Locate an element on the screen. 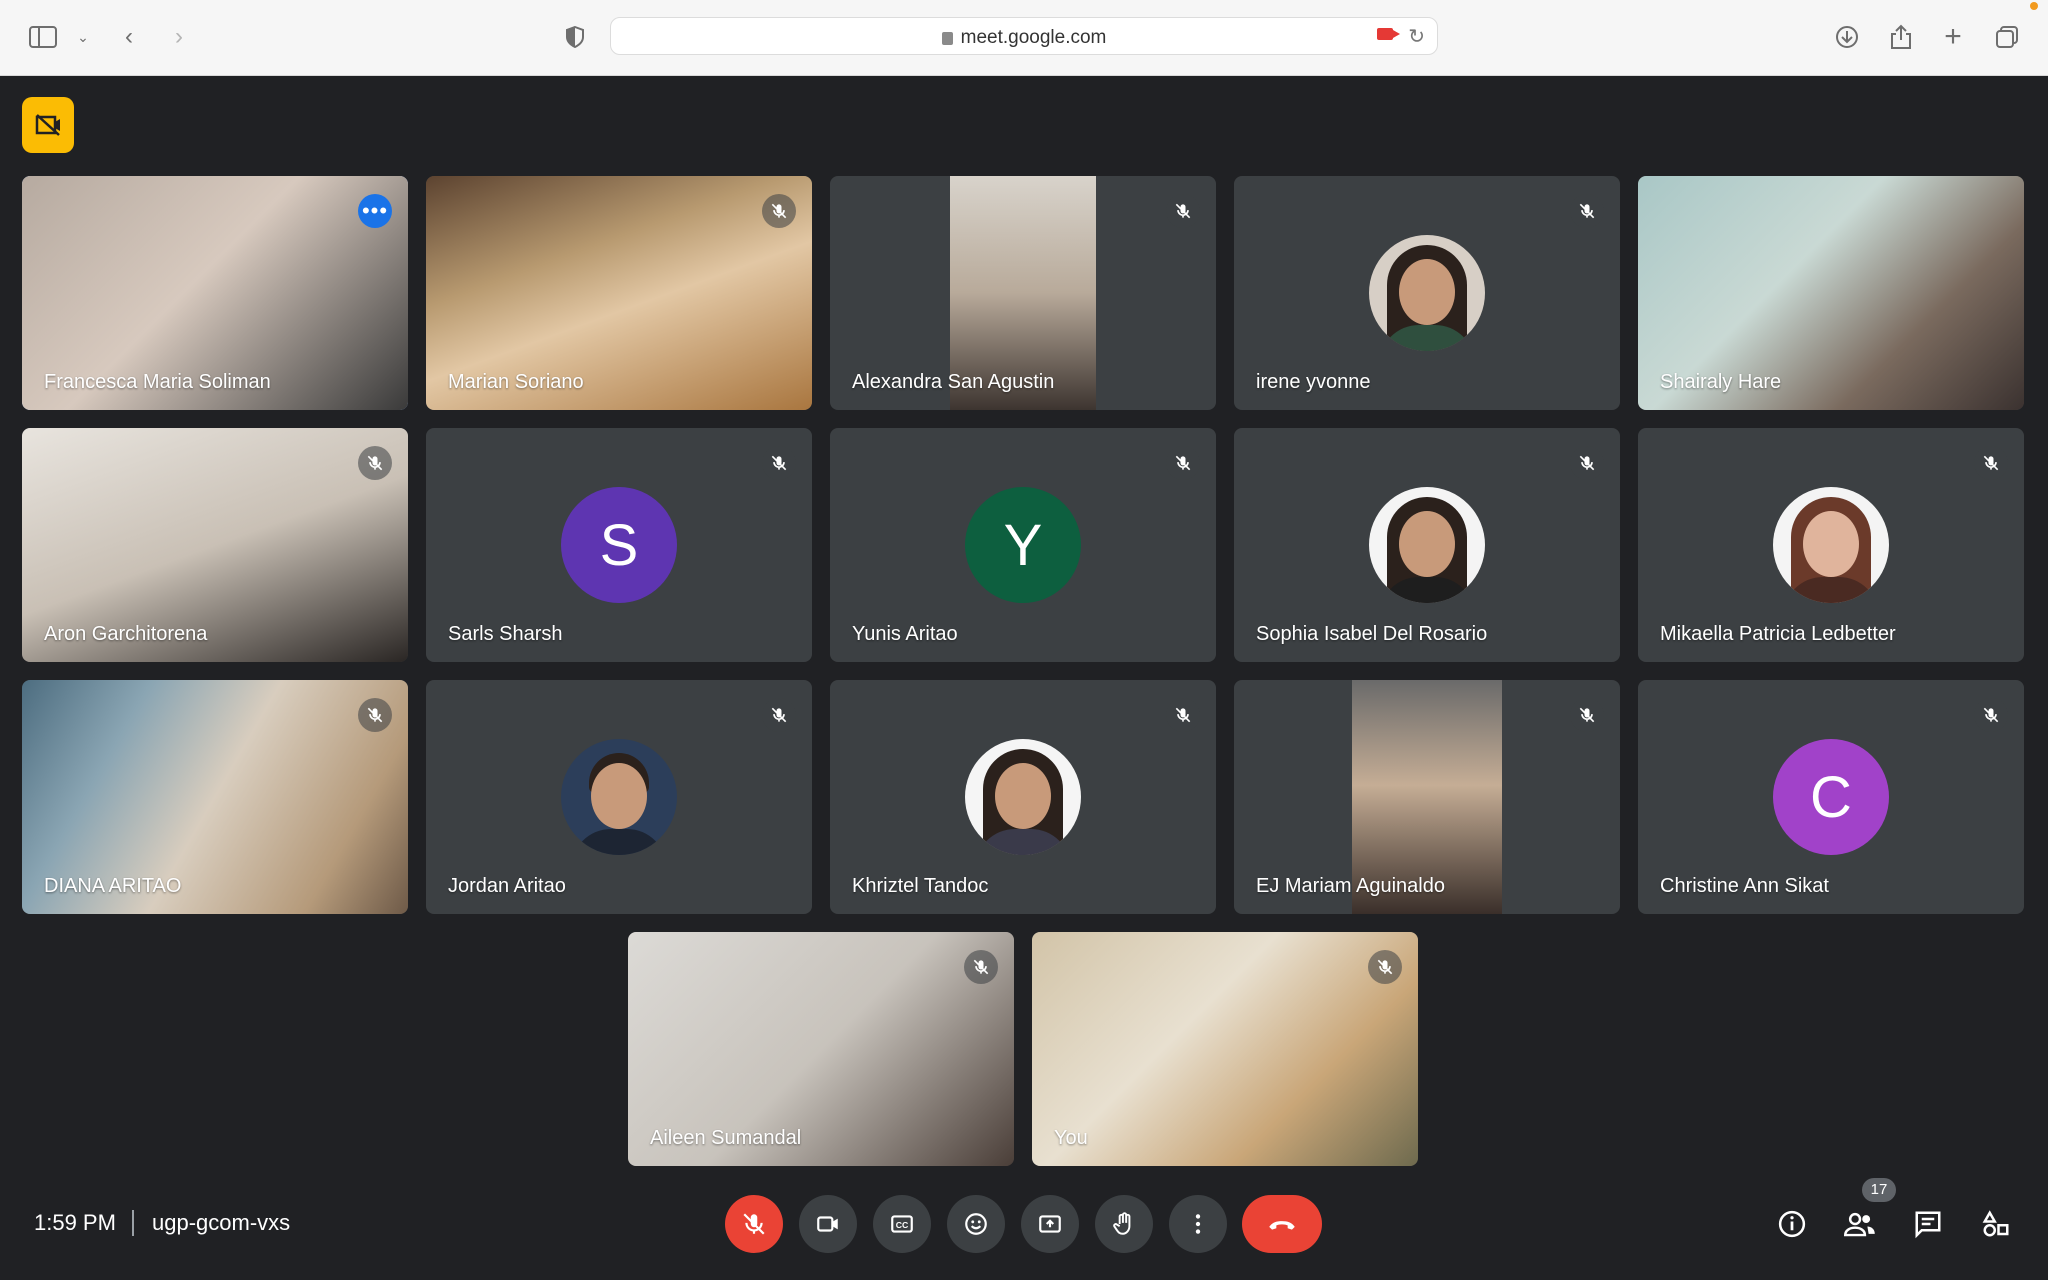 The image size is (2048, 1280). present-icon is located at coordinates (1050, 1224).